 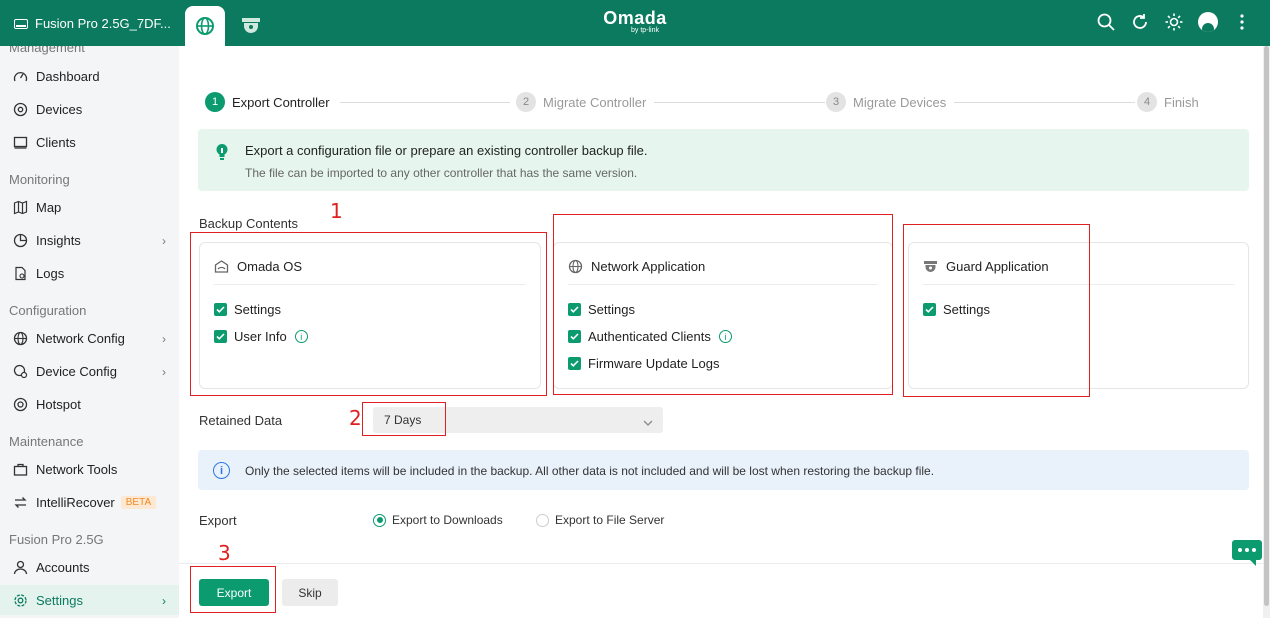 What do you see at coordinates (89, 273) in the screenshot?
I see `sidebar-item-logs: Logs` at bounding box center [89, 273].